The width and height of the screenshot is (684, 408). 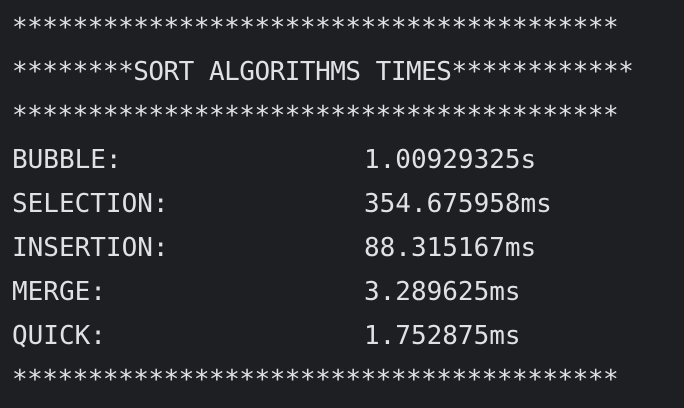 What do you see at coordinates (450, 248) in the screenshot?
I see `algorithm-time: 88.315167ms` at bounding box center [450, 248].